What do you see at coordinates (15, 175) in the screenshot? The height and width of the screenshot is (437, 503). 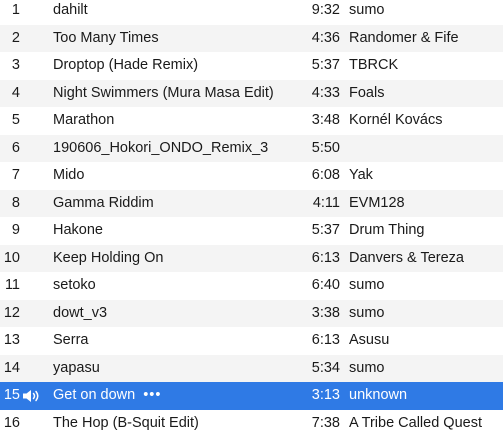 I see `track-number: 7` at bounding box center [15, 175].